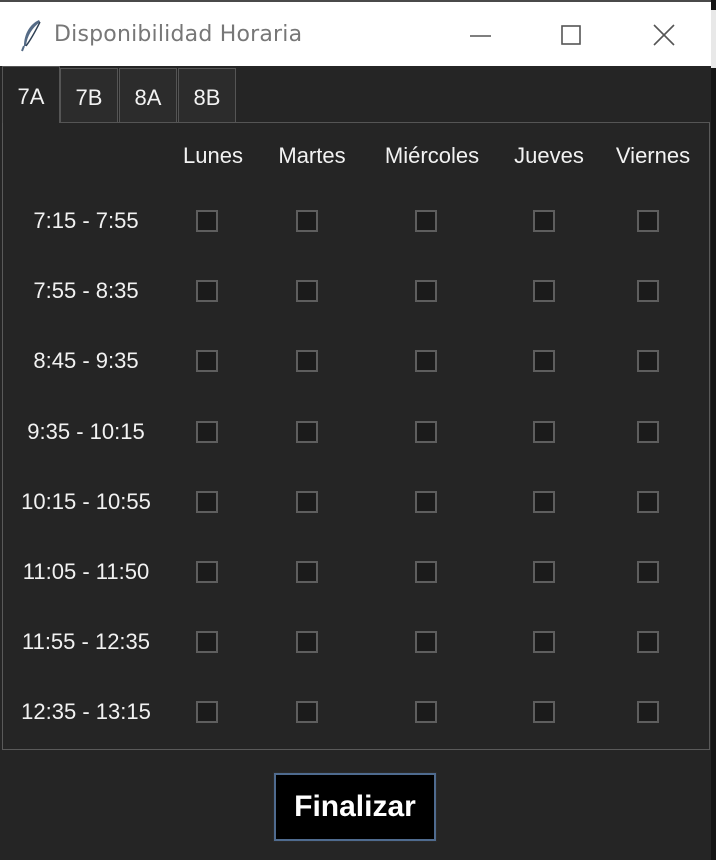 The image size is (716, 860). Describe the element at coordinates (713, 430) in the screenshot. I see `background-strip` at that location.